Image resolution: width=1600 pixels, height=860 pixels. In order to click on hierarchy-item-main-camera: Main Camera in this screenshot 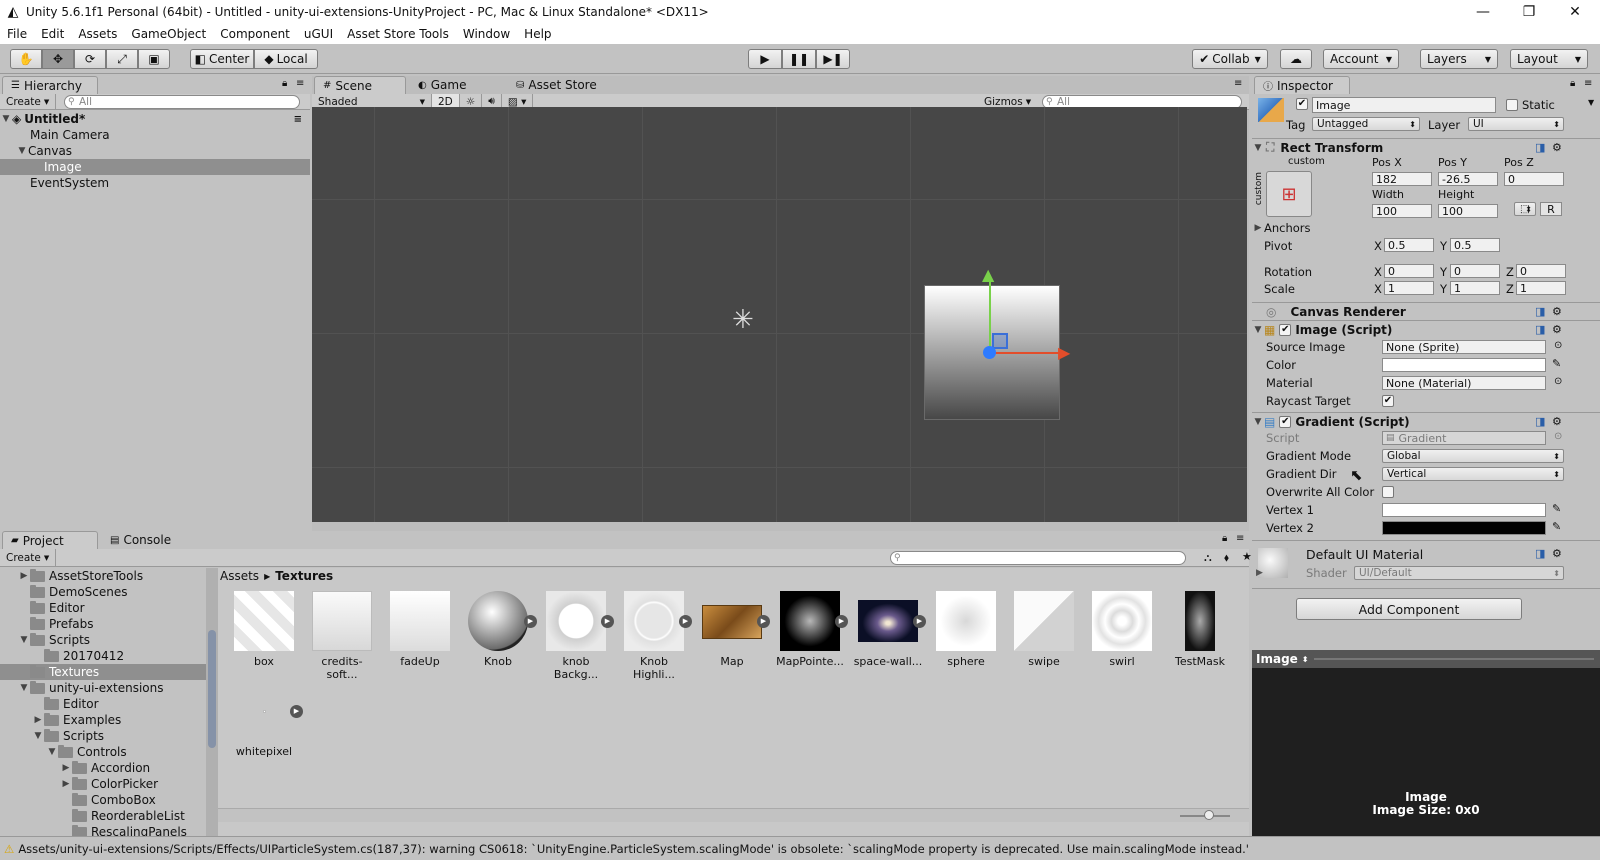, I will do `click(155, 135)`.